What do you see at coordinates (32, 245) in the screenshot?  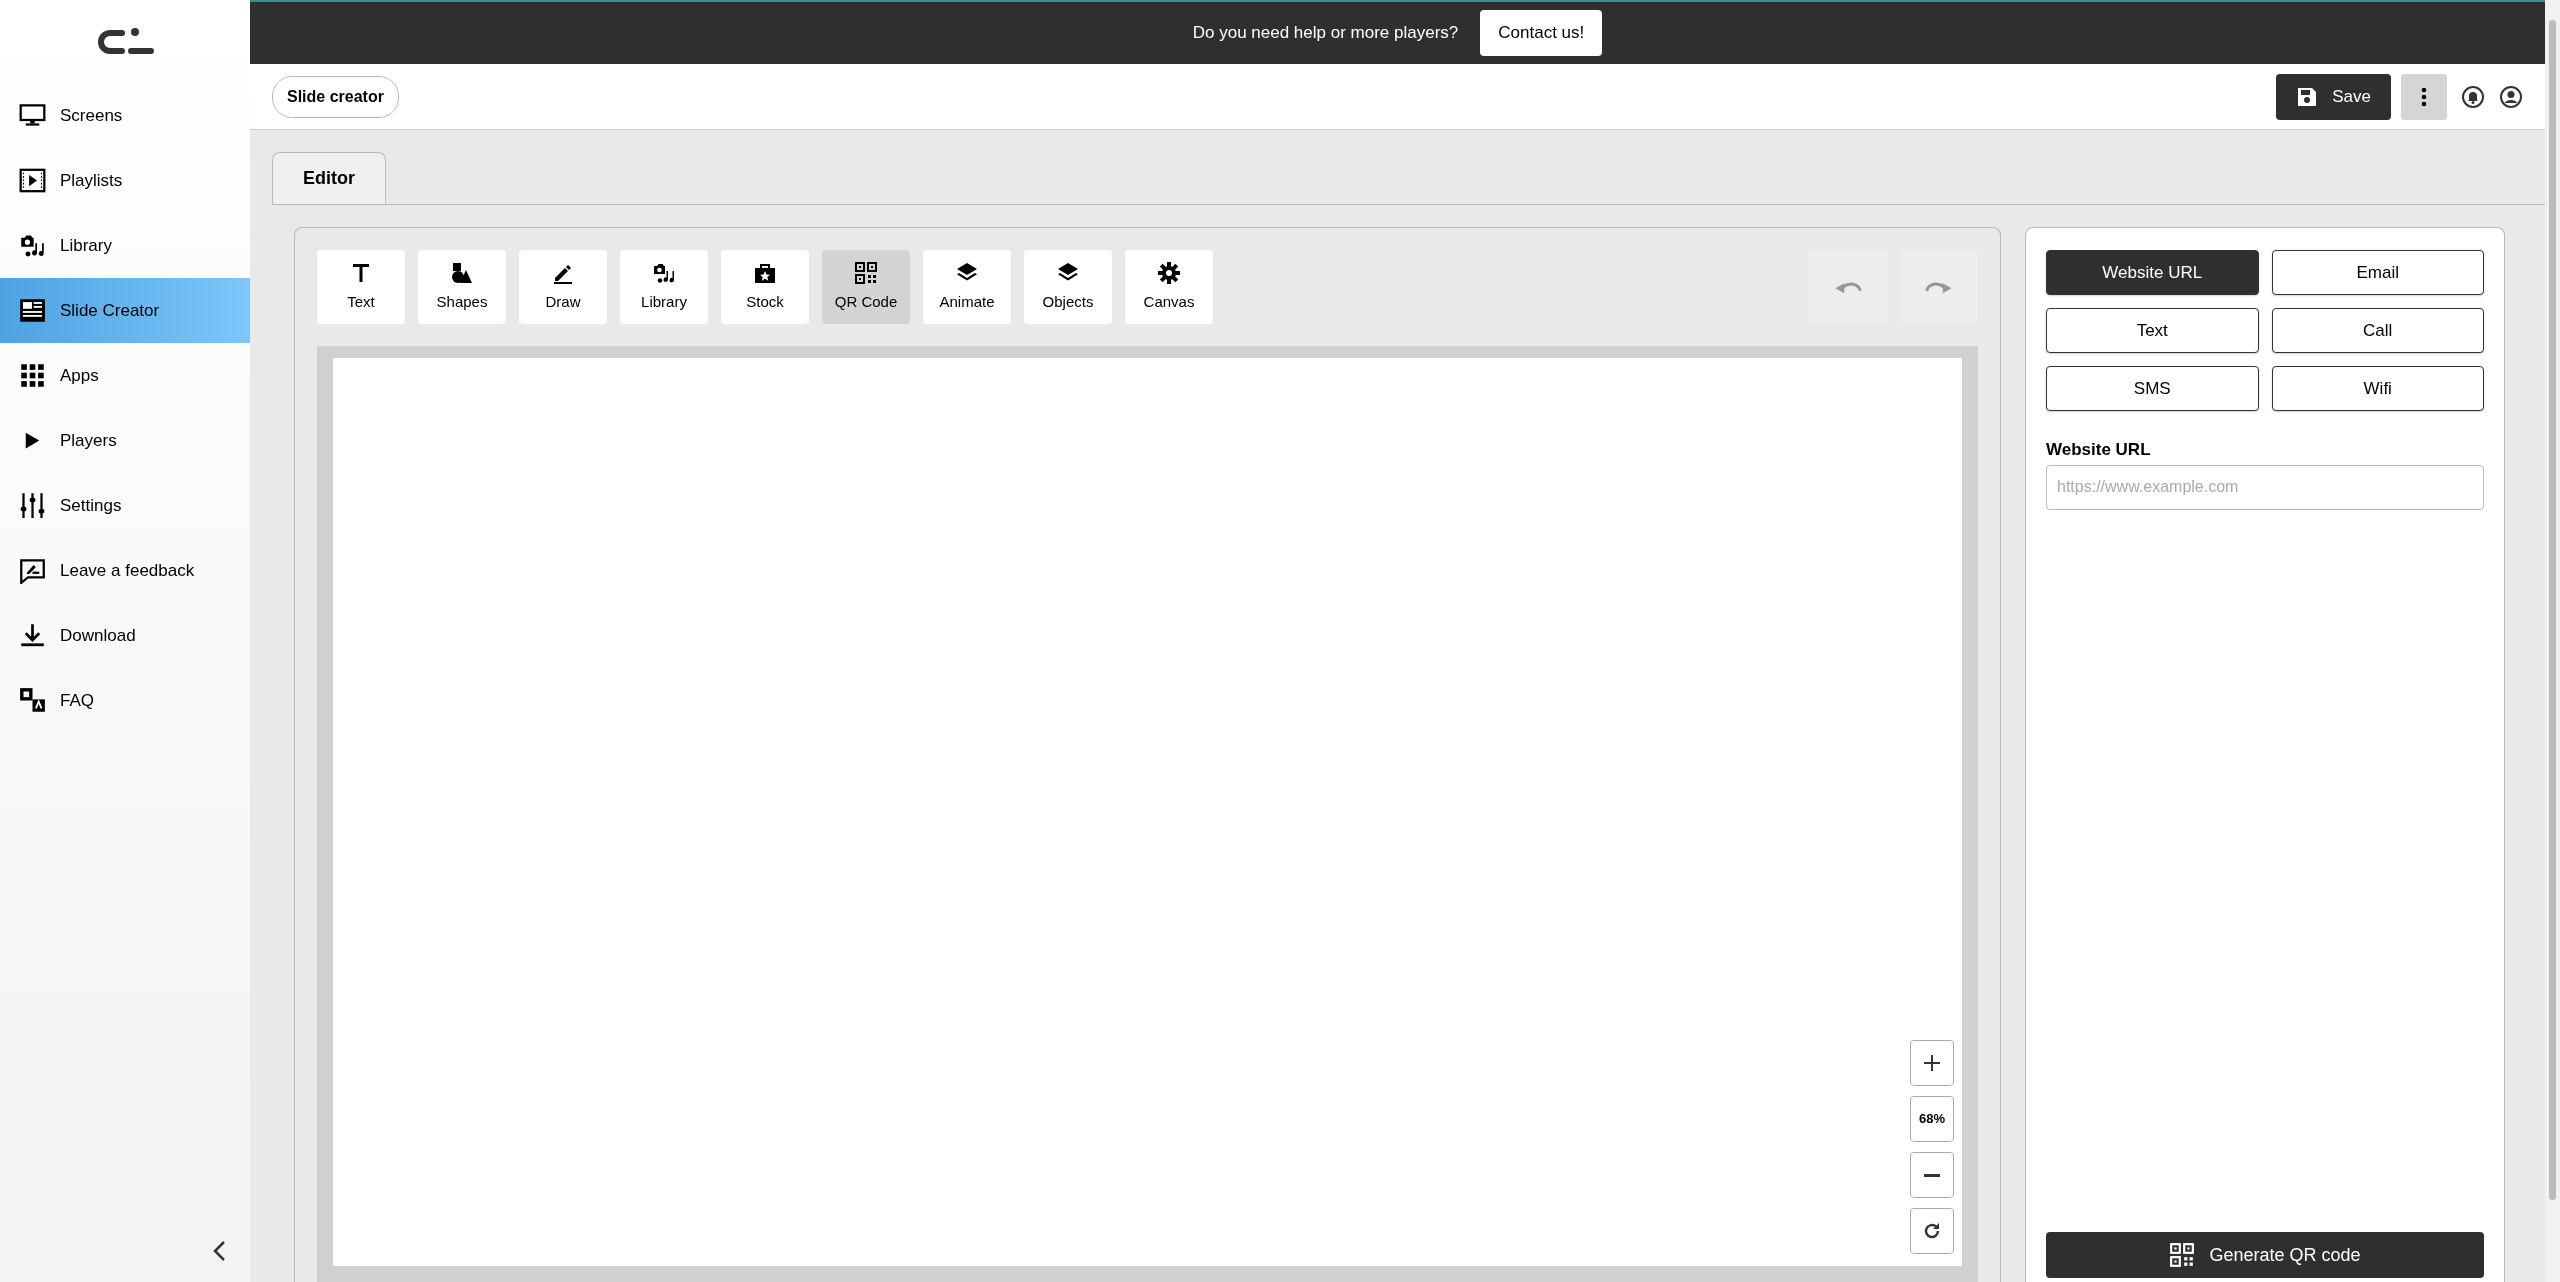 I see `camera-and-note-icon` at bounding box center [32, 245].